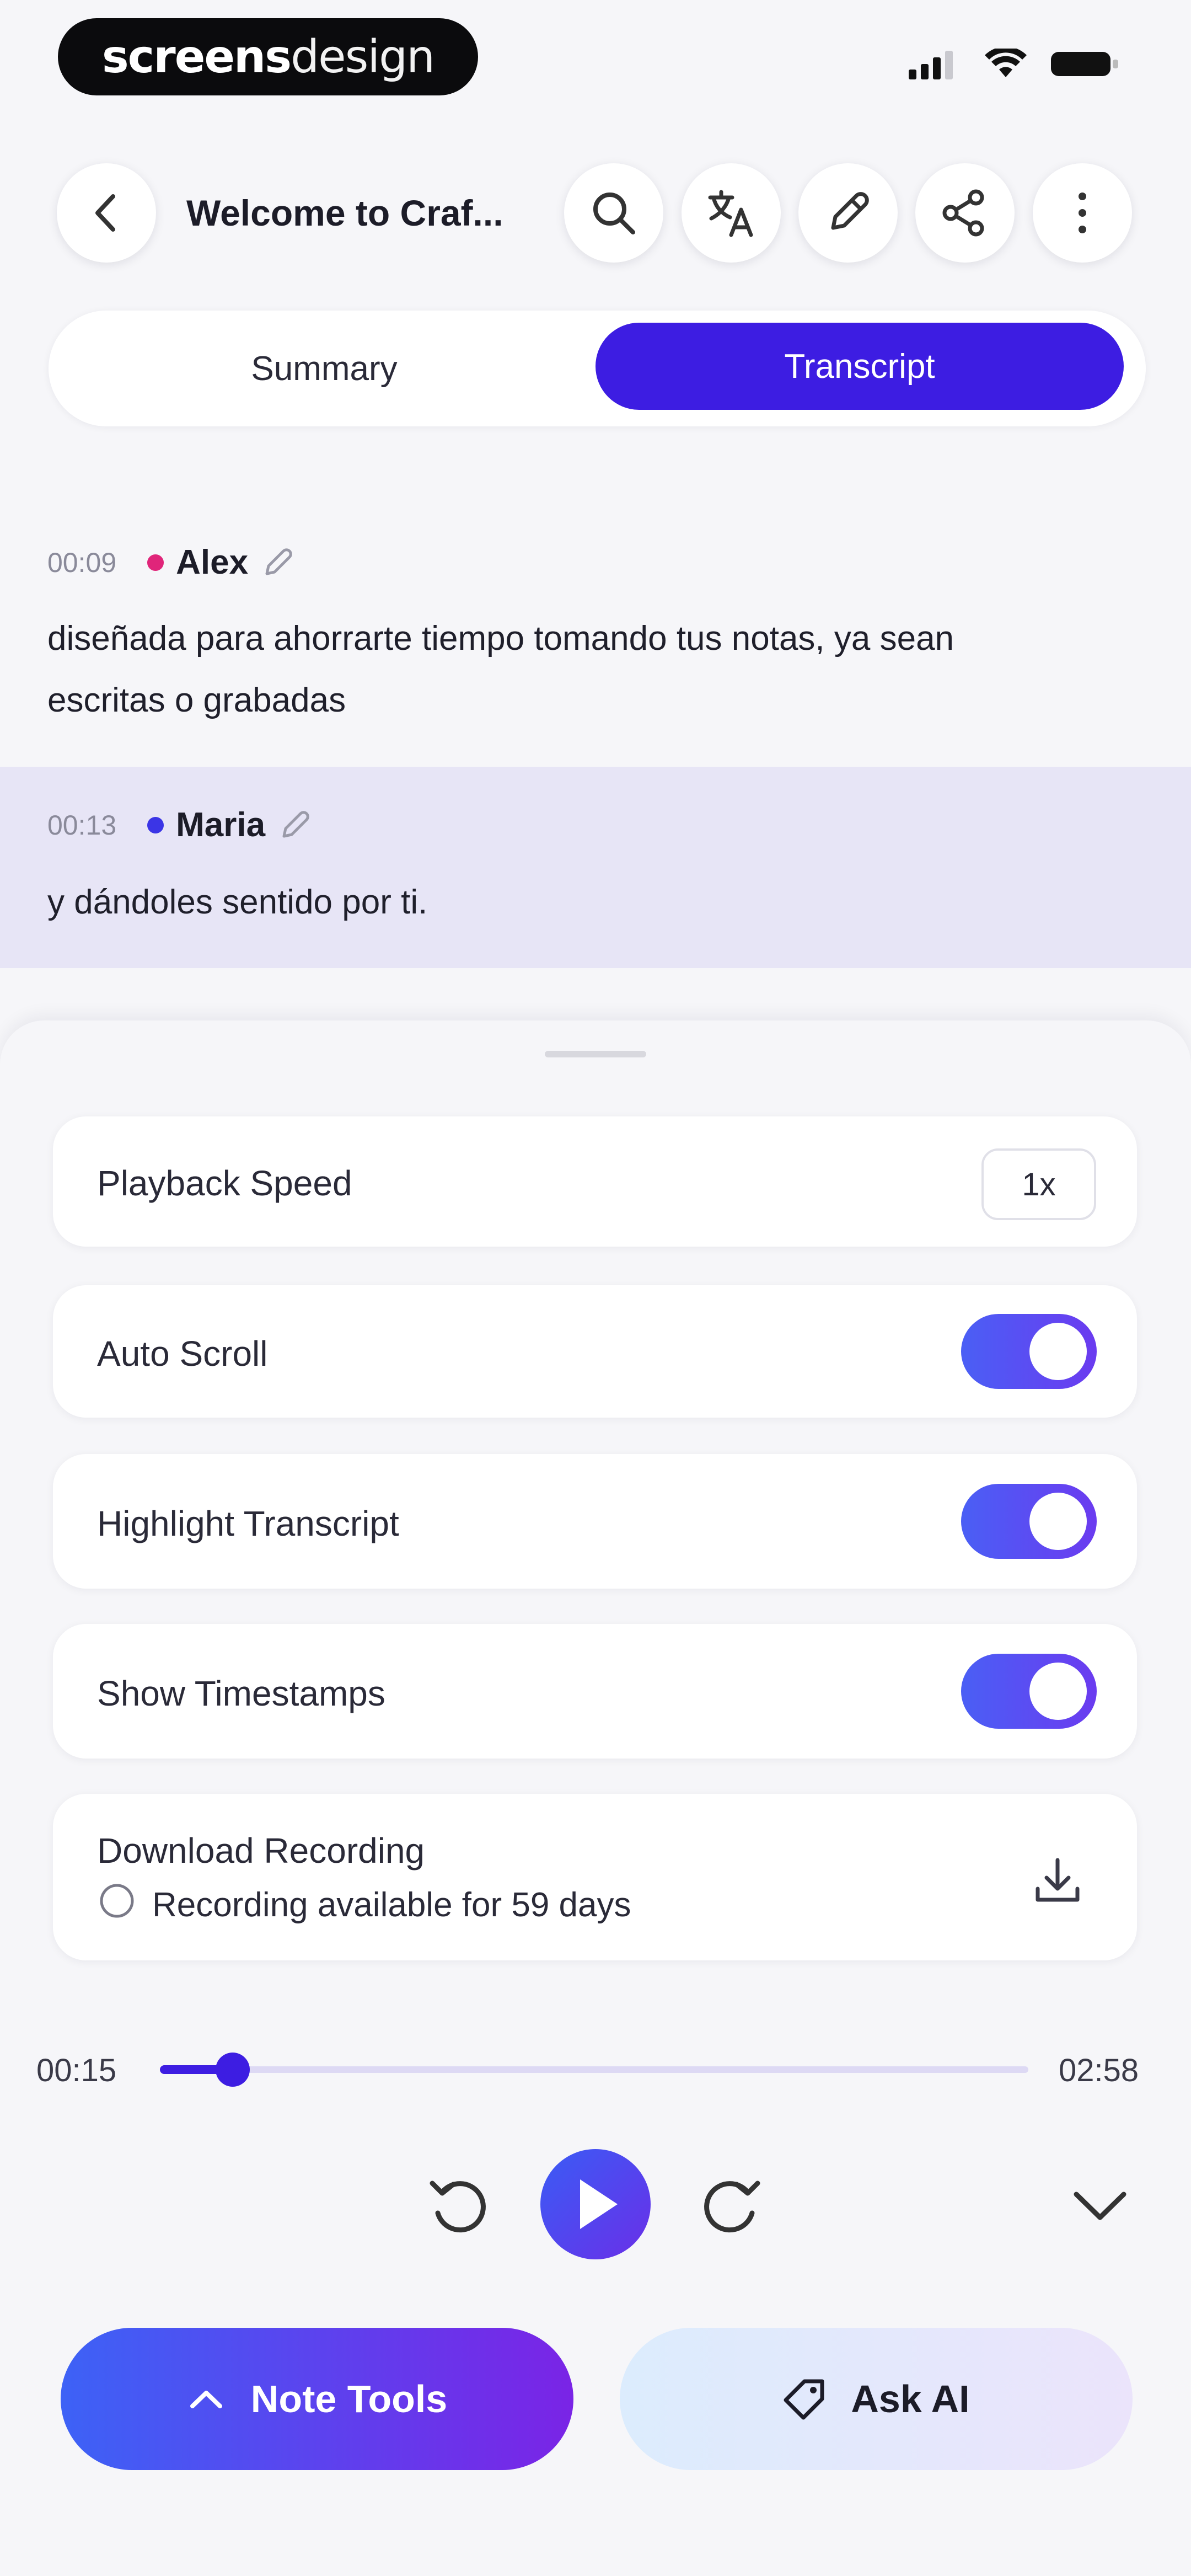  Describe the element at coordinates (1100, 2206) in the screenshot. I see `chevron-down-icon` at that location.